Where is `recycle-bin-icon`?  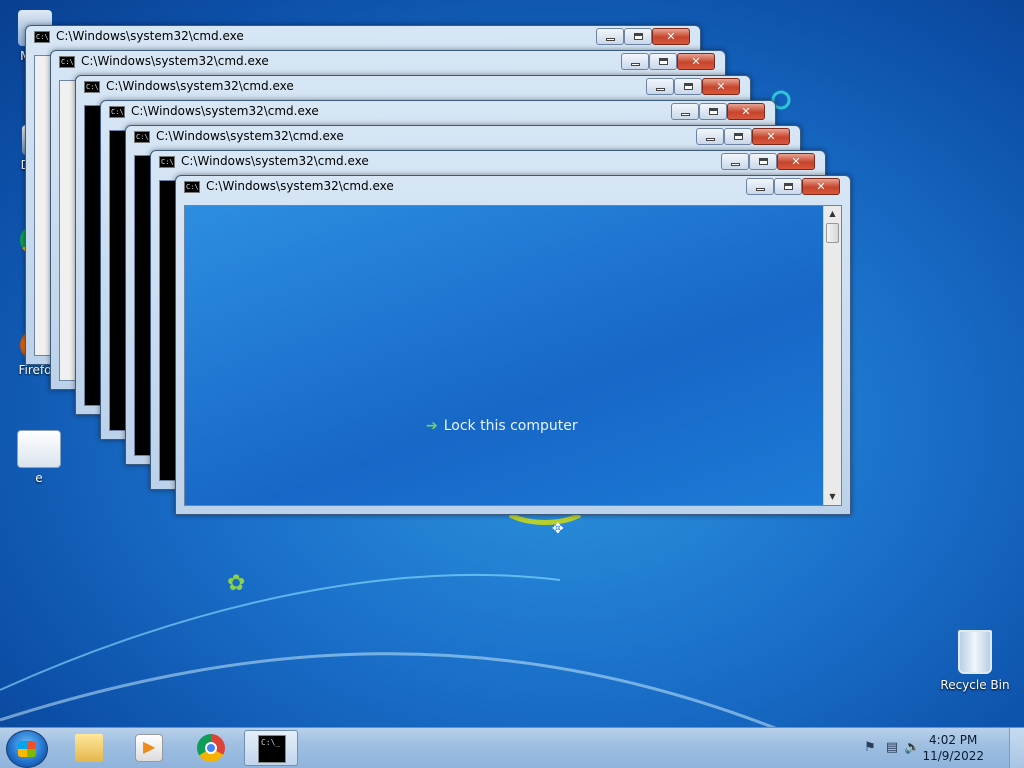 recycle-bin-icon is located at coordinates (975, 652).